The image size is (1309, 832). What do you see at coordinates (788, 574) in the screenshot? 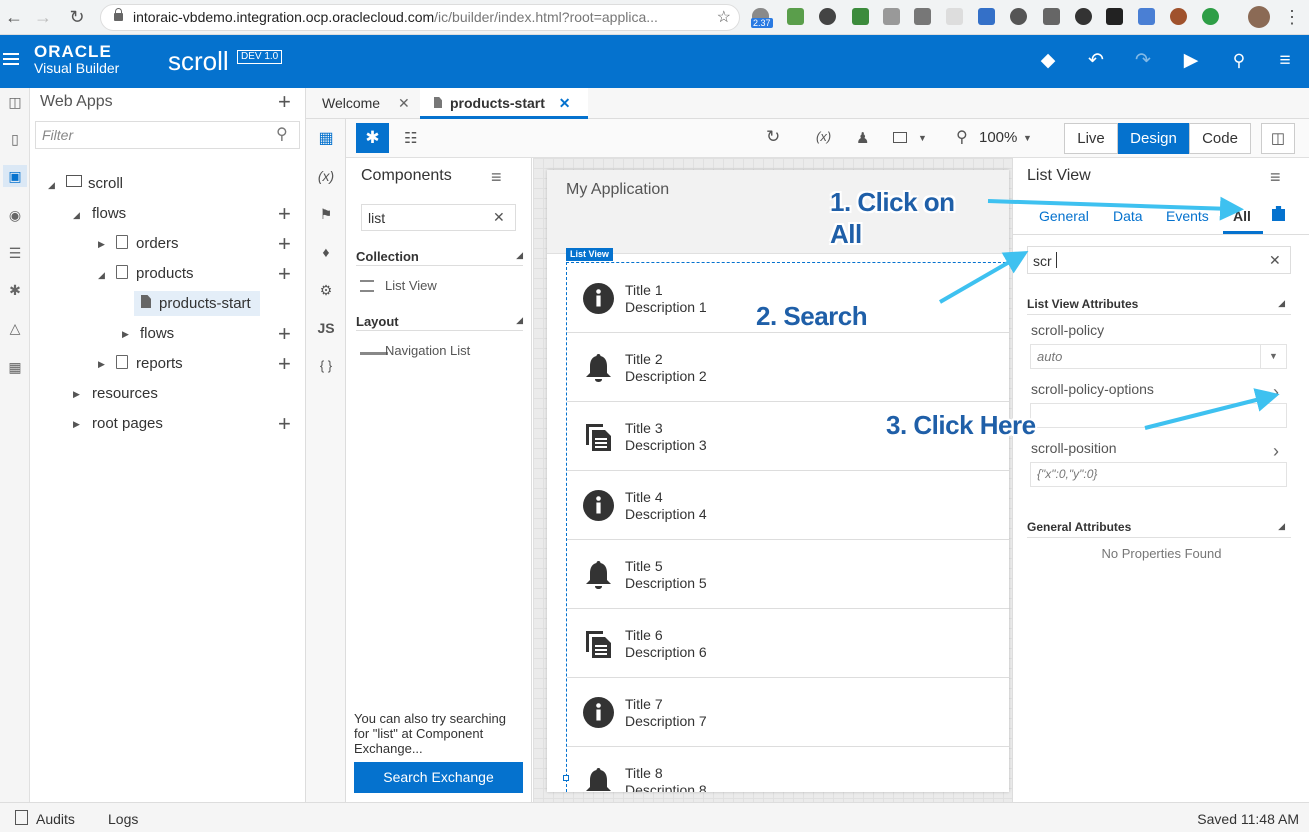
I see `list-item: Title 5 Description 5` at bounding box center [788, 574].